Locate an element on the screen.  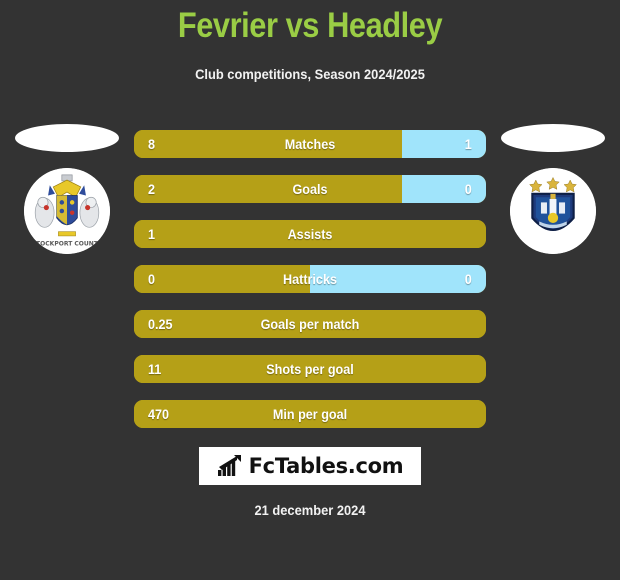
stat-label: Matches is located at coordinates (310, 144).